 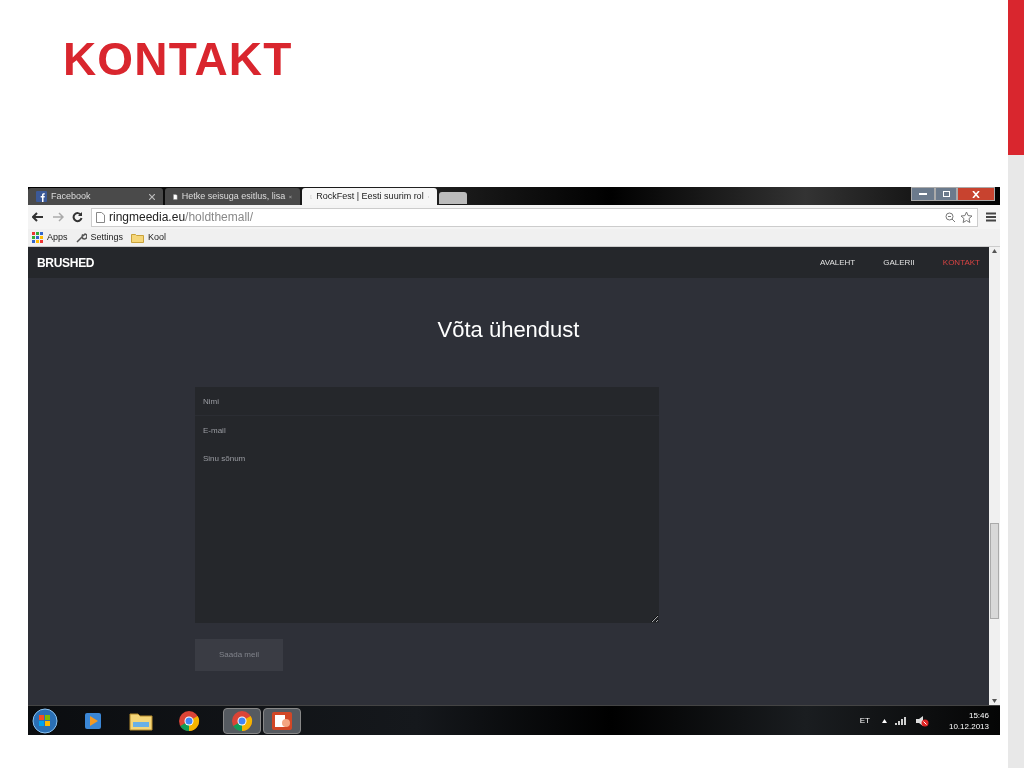 I want to click on bookmark-link: Settings, so click(x=99, y=237).